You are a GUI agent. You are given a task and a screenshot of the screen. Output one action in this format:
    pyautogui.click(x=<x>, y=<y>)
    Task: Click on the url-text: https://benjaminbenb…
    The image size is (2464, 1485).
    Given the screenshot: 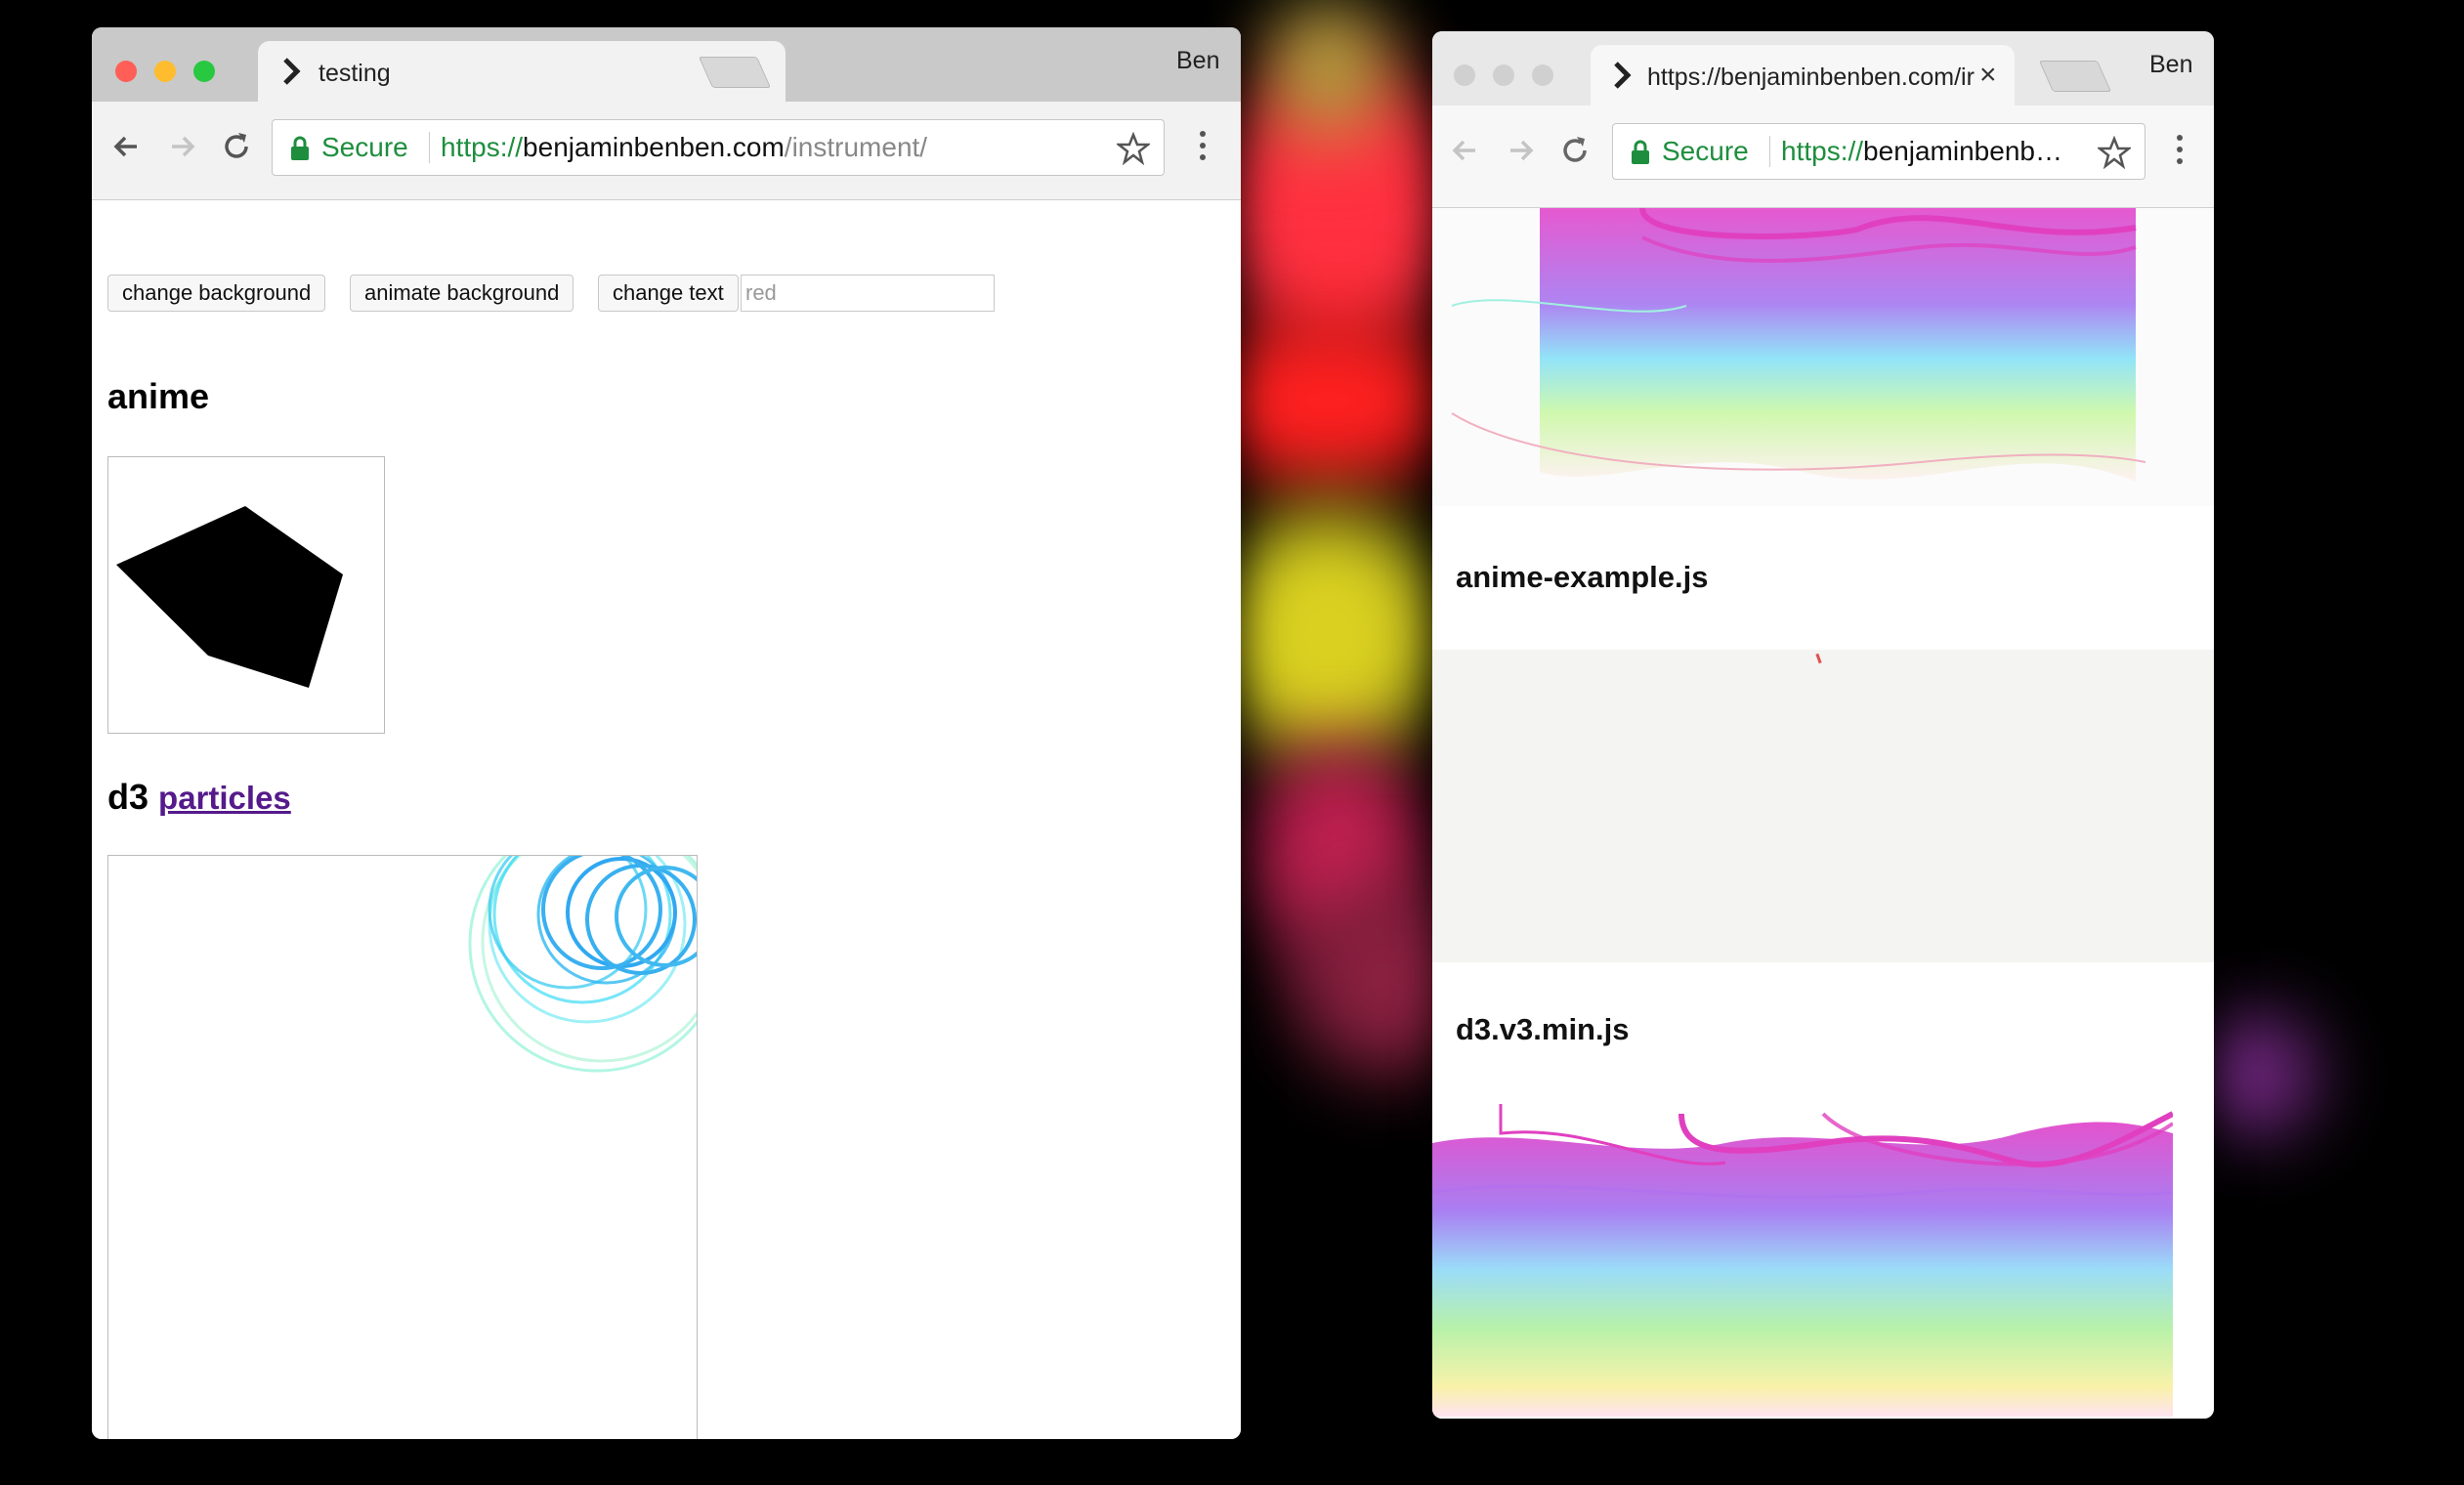 What is the action you would take?
    pyautogui.click(x=1933, y=151)
    